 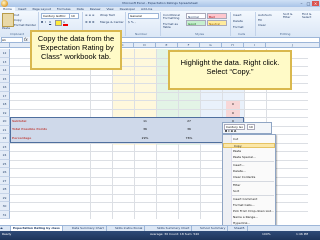 I want to click on column-header: F, so click(x=189, y=45).